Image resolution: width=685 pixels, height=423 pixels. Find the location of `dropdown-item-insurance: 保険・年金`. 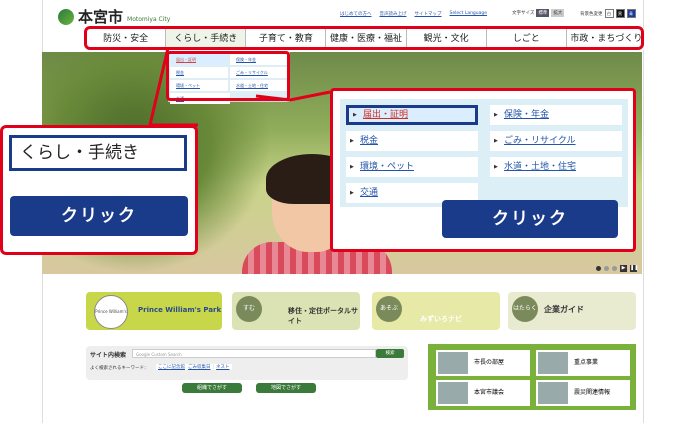

dropdown-item-insurance: 保険・年金 is located at coordinates (556, 115).